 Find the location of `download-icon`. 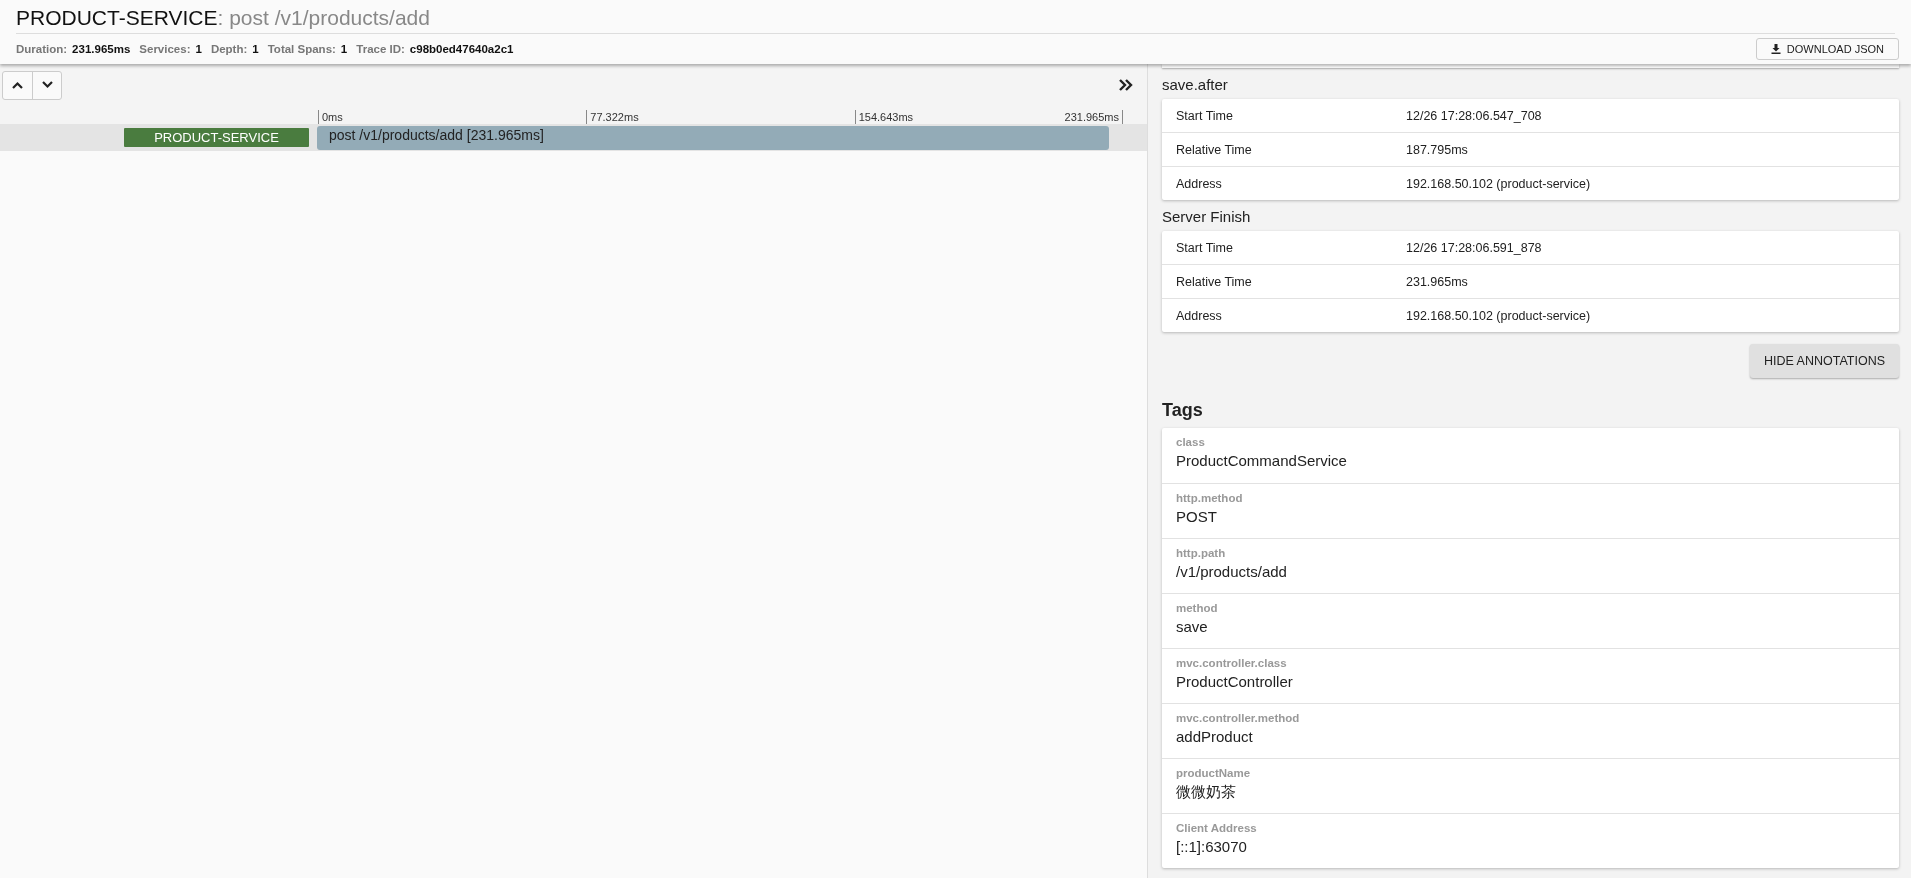

download-icon is located at coordinates (1775, 49).